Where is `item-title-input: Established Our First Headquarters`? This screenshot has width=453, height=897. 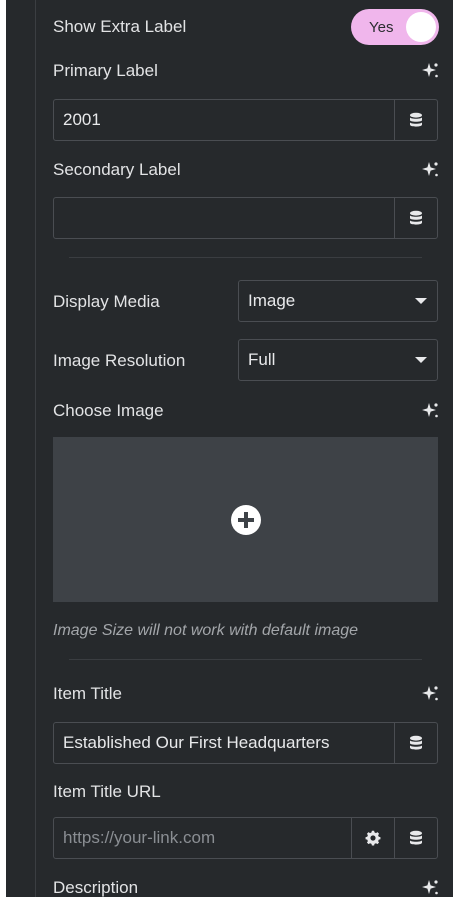
item-title-input: Established Our First Headquarters is located at coordinates (224, 743).